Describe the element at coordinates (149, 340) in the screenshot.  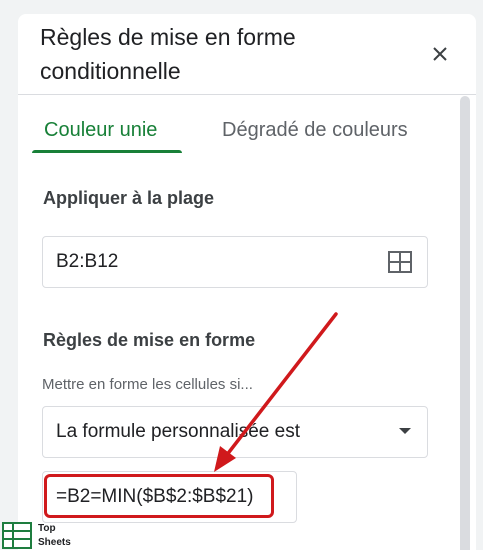
I see `format-rules-heading: Règles de mise en forme` at that location.